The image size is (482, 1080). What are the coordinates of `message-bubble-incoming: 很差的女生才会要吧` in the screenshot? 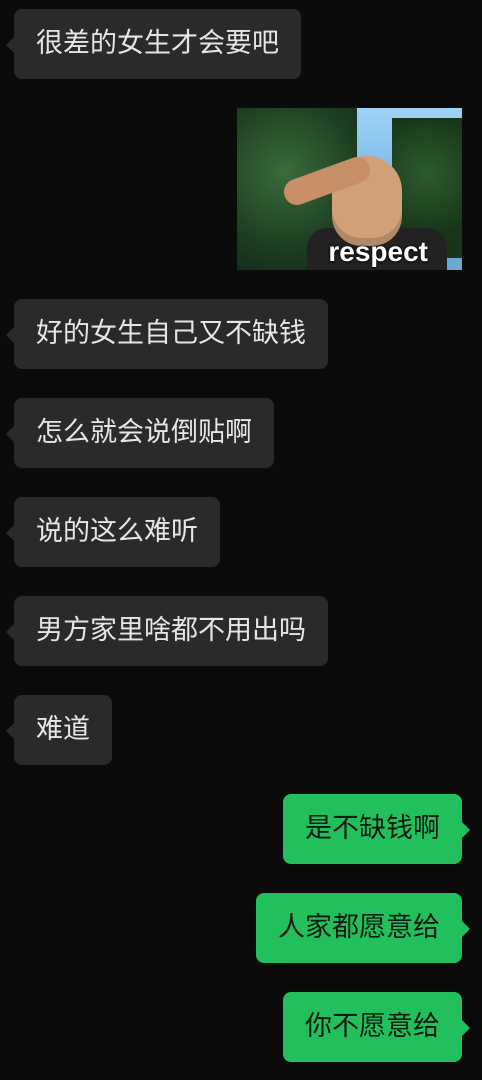 It's located at (153, 44).